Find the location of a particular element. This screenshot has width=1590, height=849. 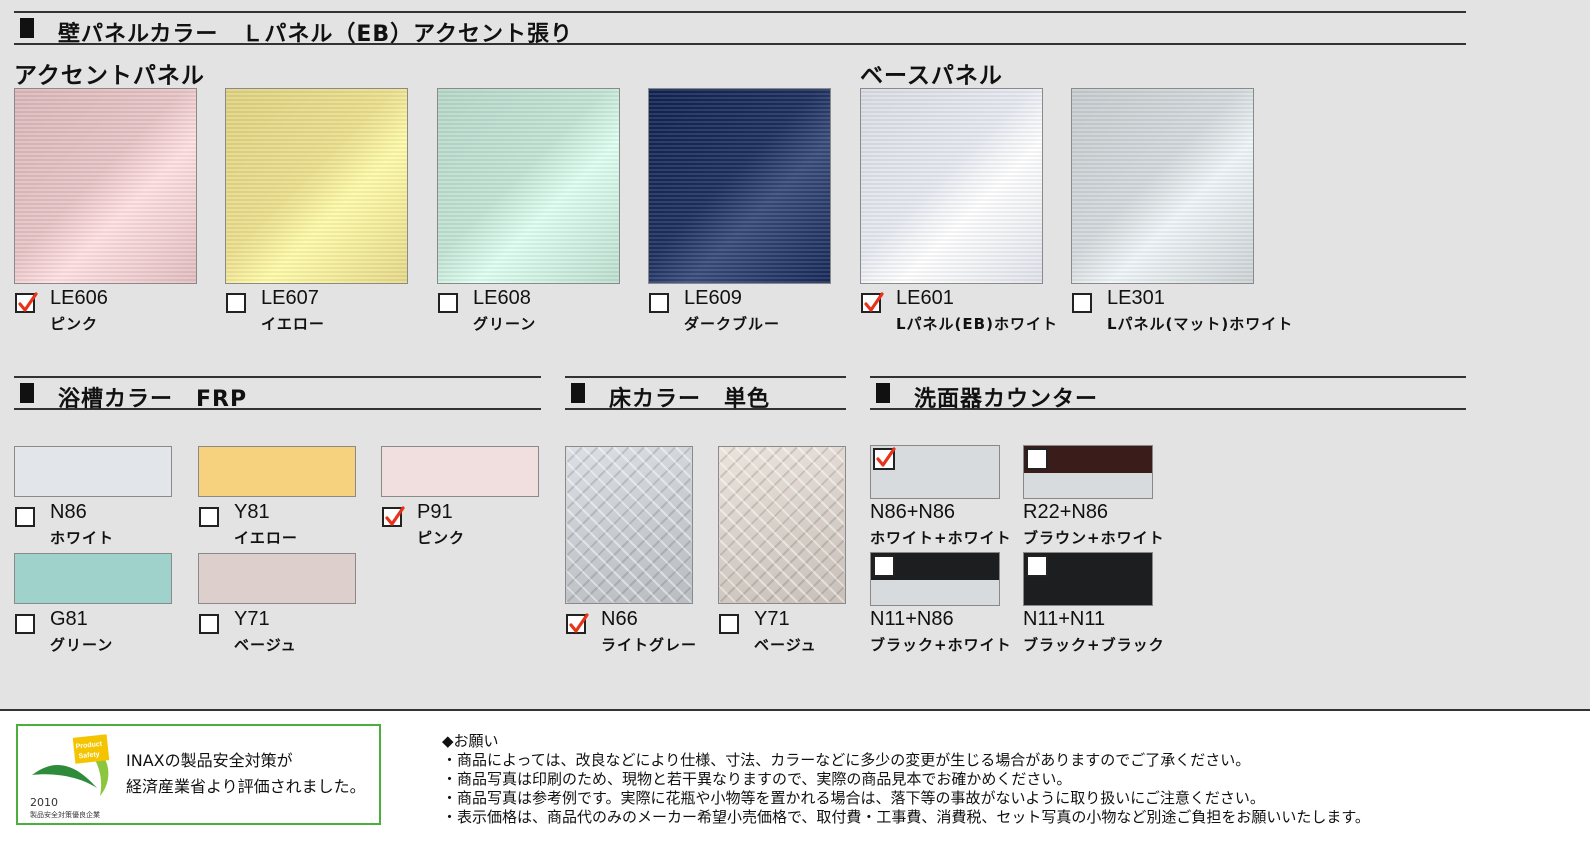

color-code: N66 is located at coordinates (619, 619).